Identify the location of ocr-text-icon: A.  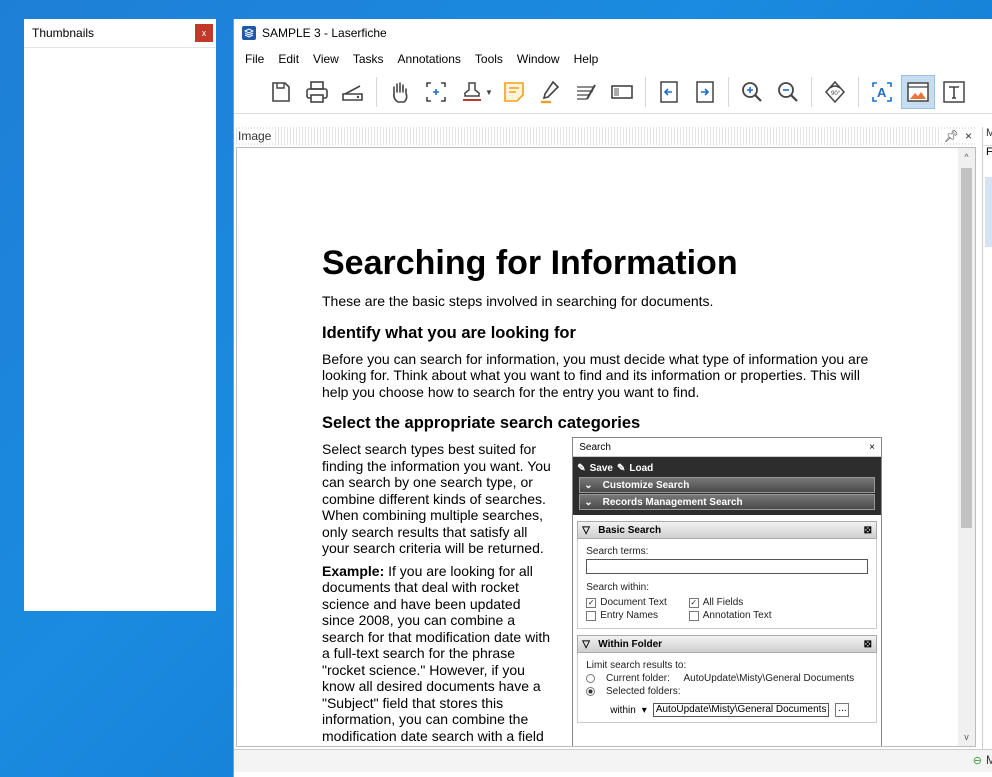
(882, 92).